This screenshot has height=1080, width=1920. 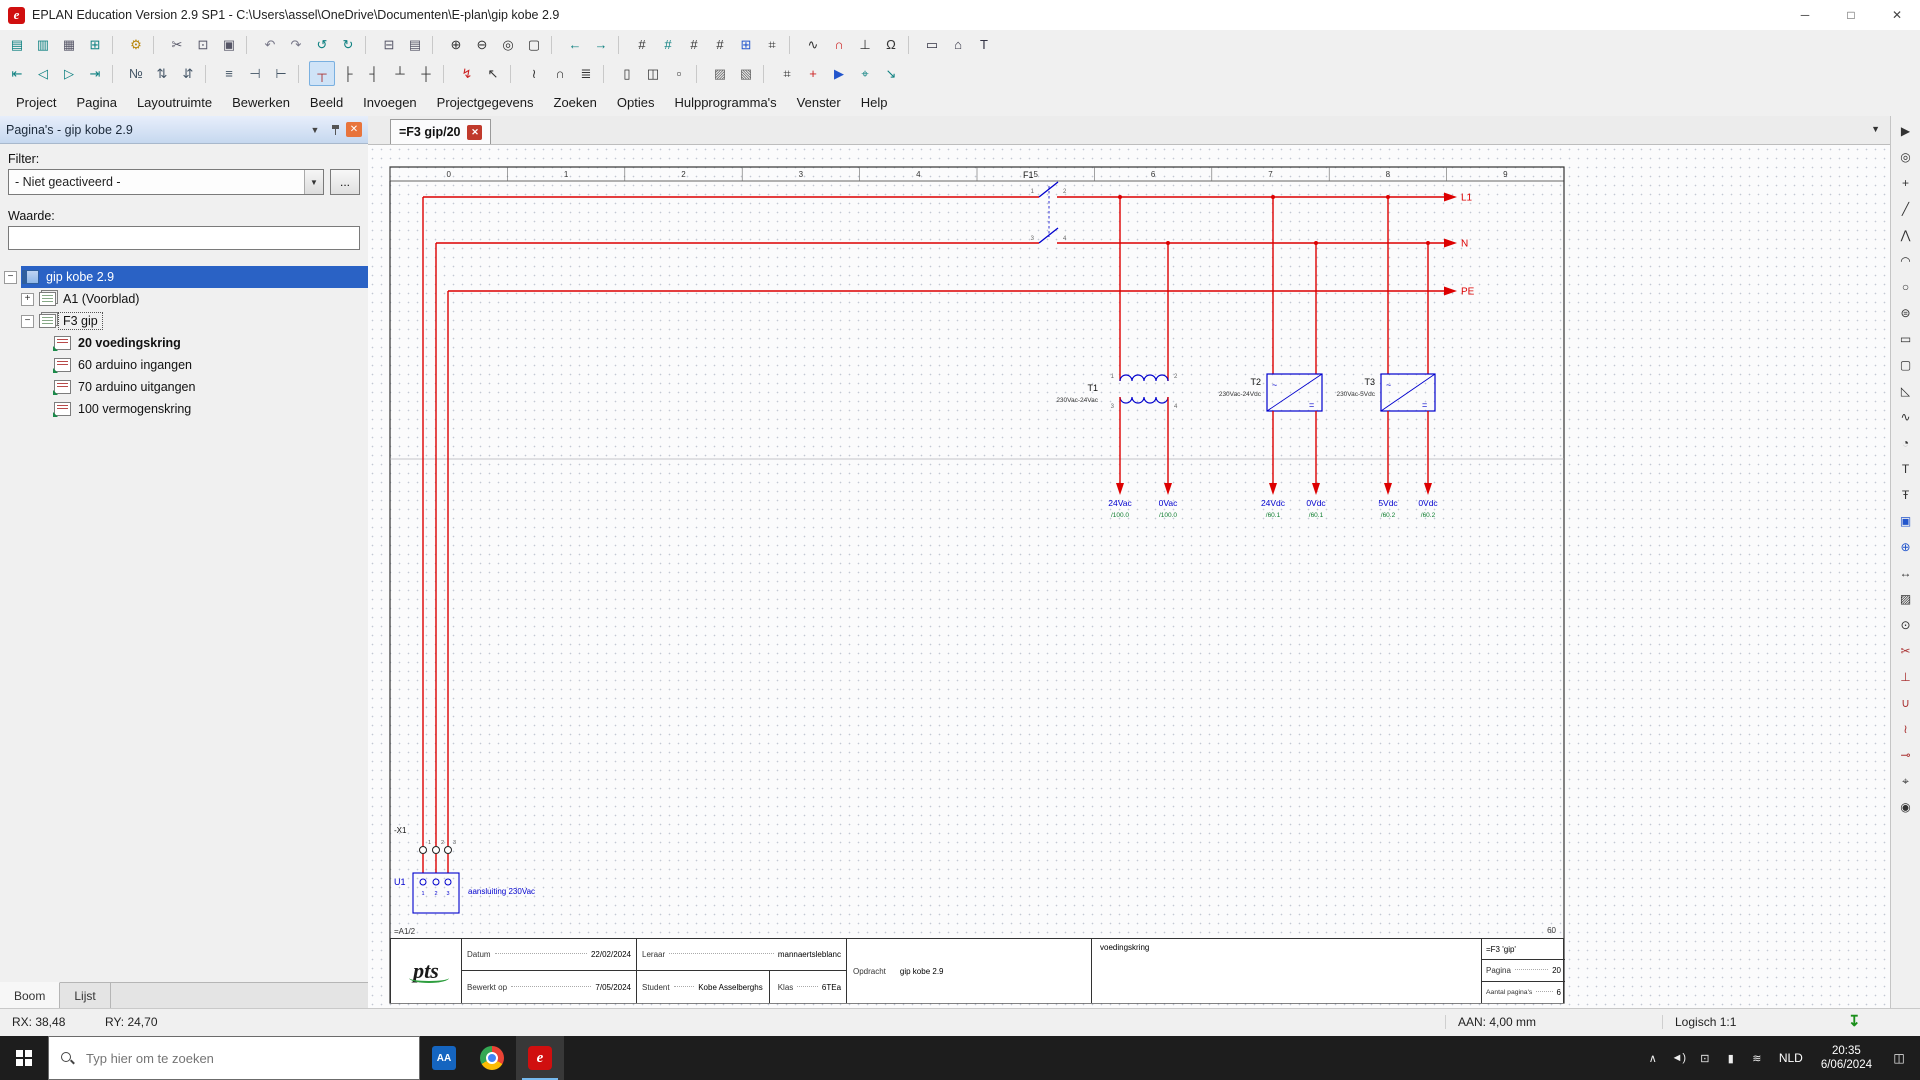 What do you see at coordinates (1906, 755) in the screenshot?
I see `terminal-tool-button: ⊸` at bounding box center [1906, 755].